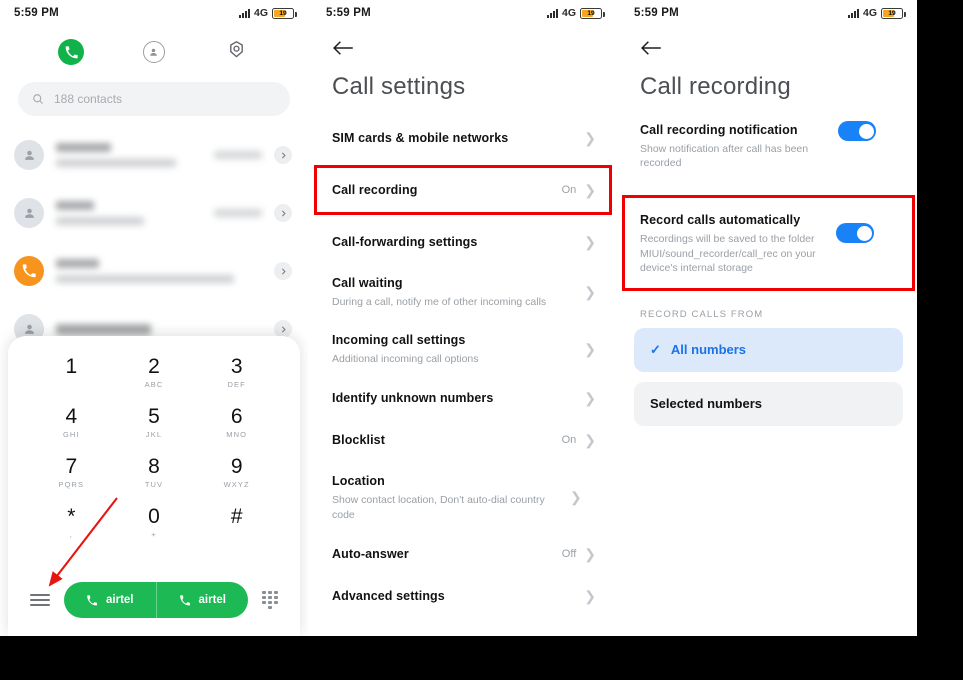 The height and width of the screenshot is (680, 963). Describe the element at coordinates (71, 422) in the screenshot. I see `key-4: 4 GHI` at that location.